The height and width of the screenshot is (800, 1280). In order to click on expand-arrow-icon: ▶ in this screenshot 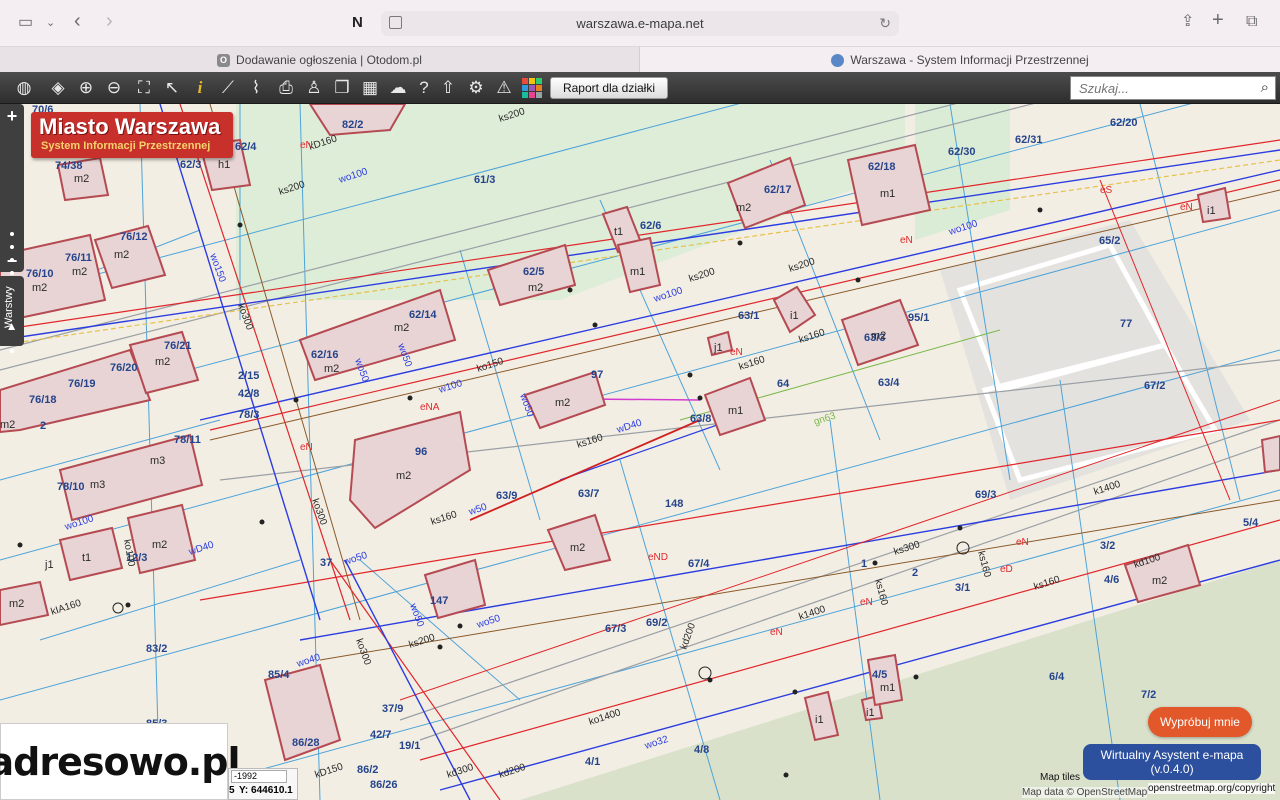, I will do `click(11, 326)`.